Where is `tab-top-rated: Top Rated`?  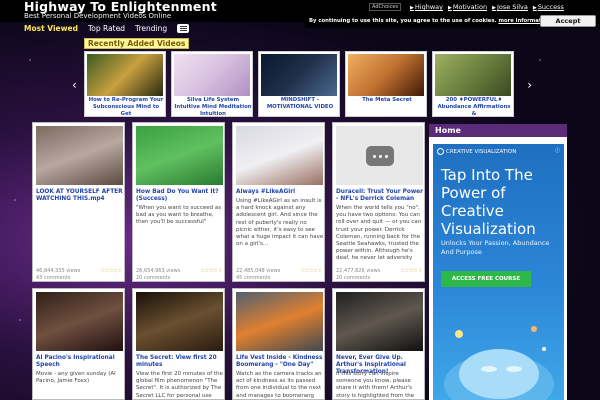
tab-top-rated: Top Rated is located at coordinates (106, 28).